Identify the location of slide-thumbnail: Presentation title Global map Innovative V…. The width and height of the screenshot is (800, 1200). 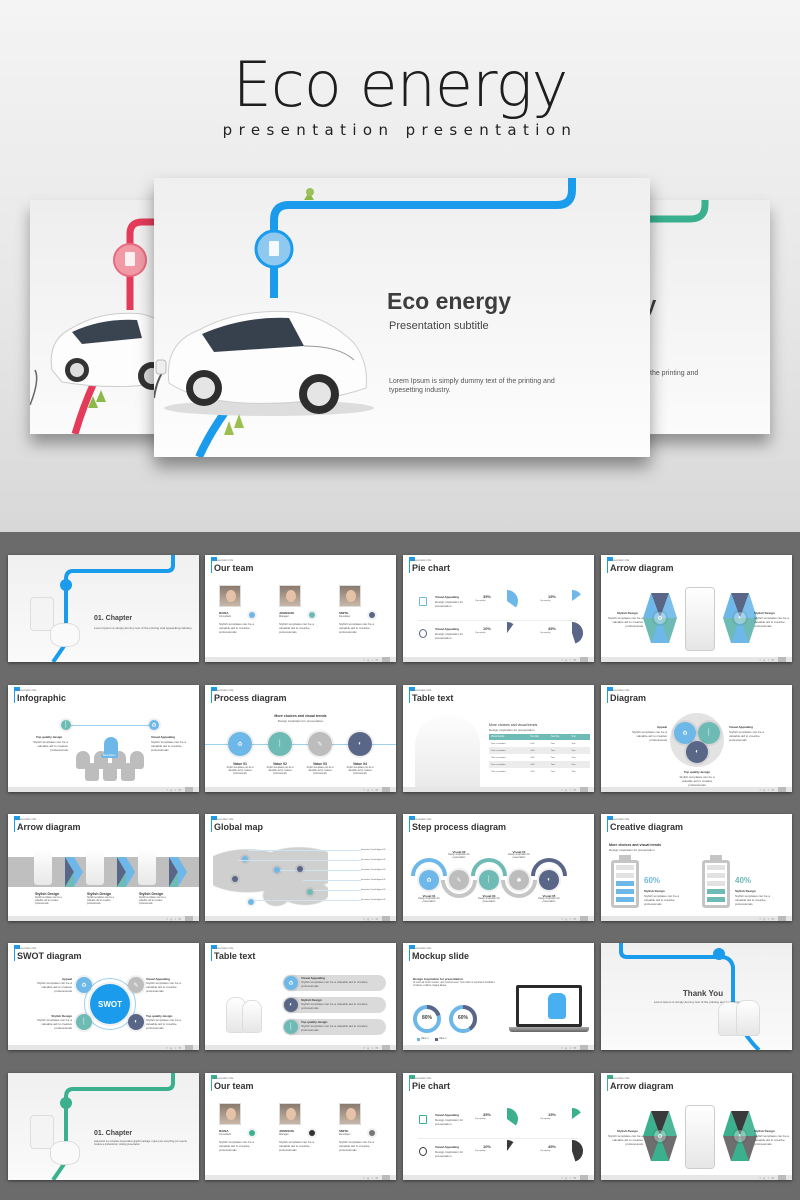
(300, 867).